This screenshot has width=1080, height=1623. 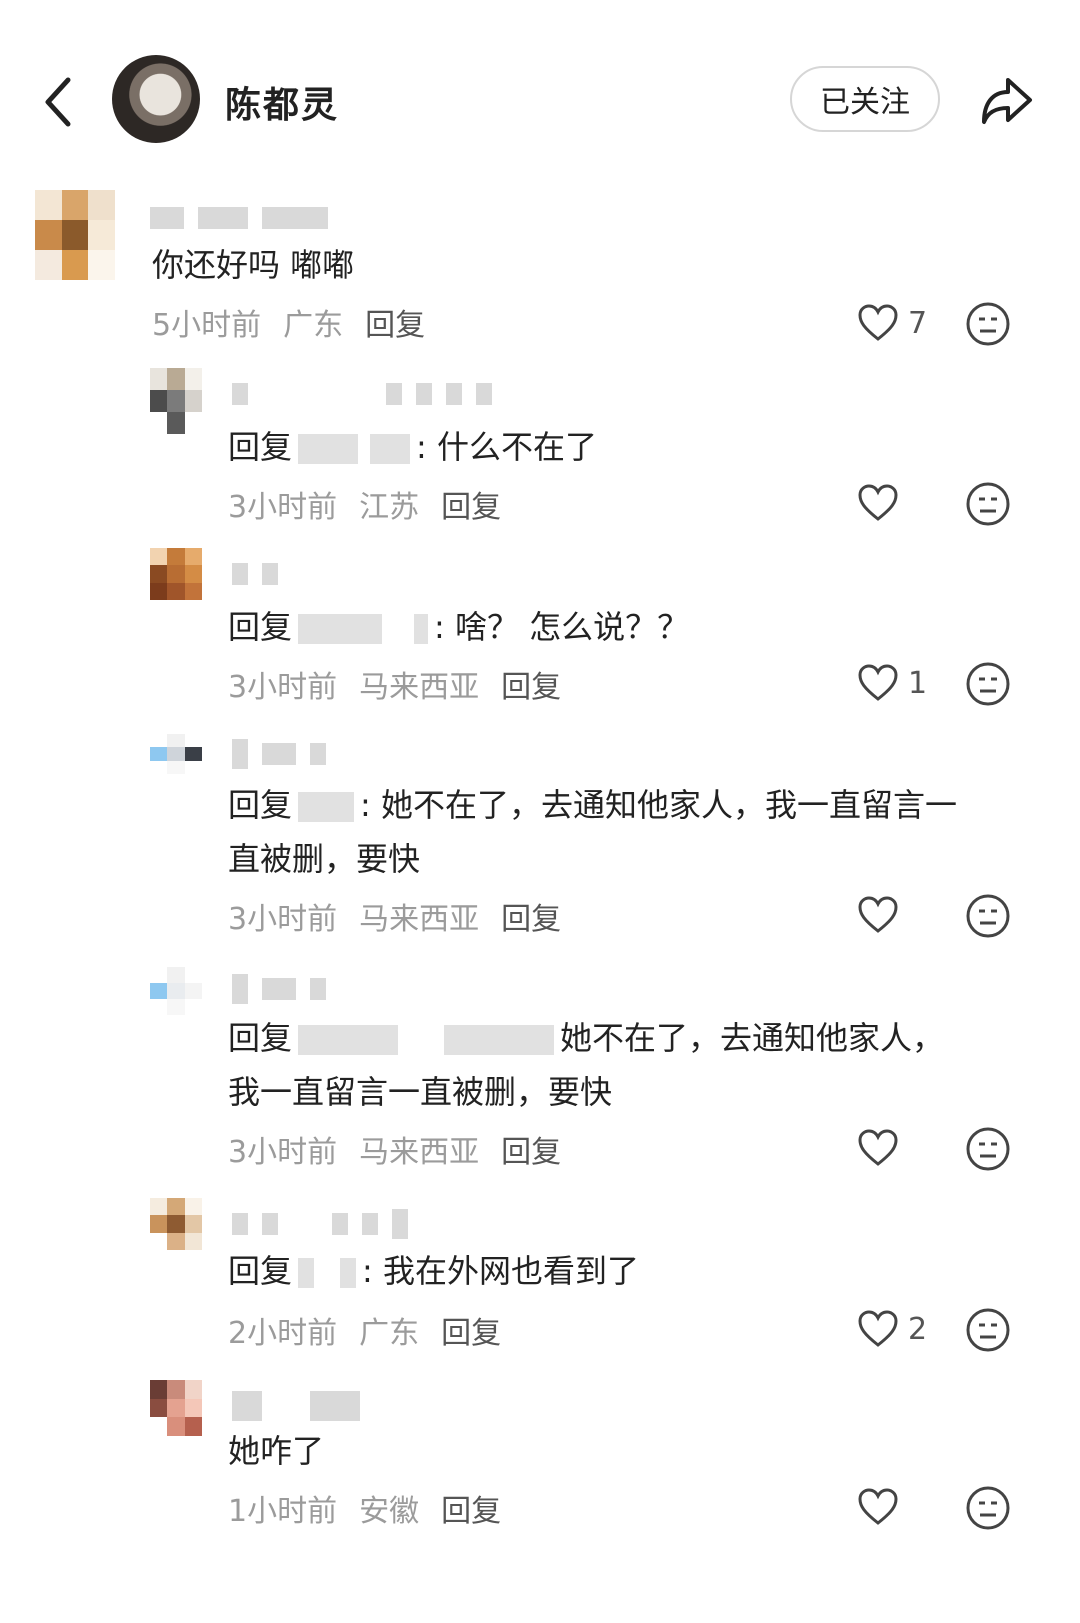 I want to click on reply-text-continued: 直被删，要快, so click(x=324, y=859).